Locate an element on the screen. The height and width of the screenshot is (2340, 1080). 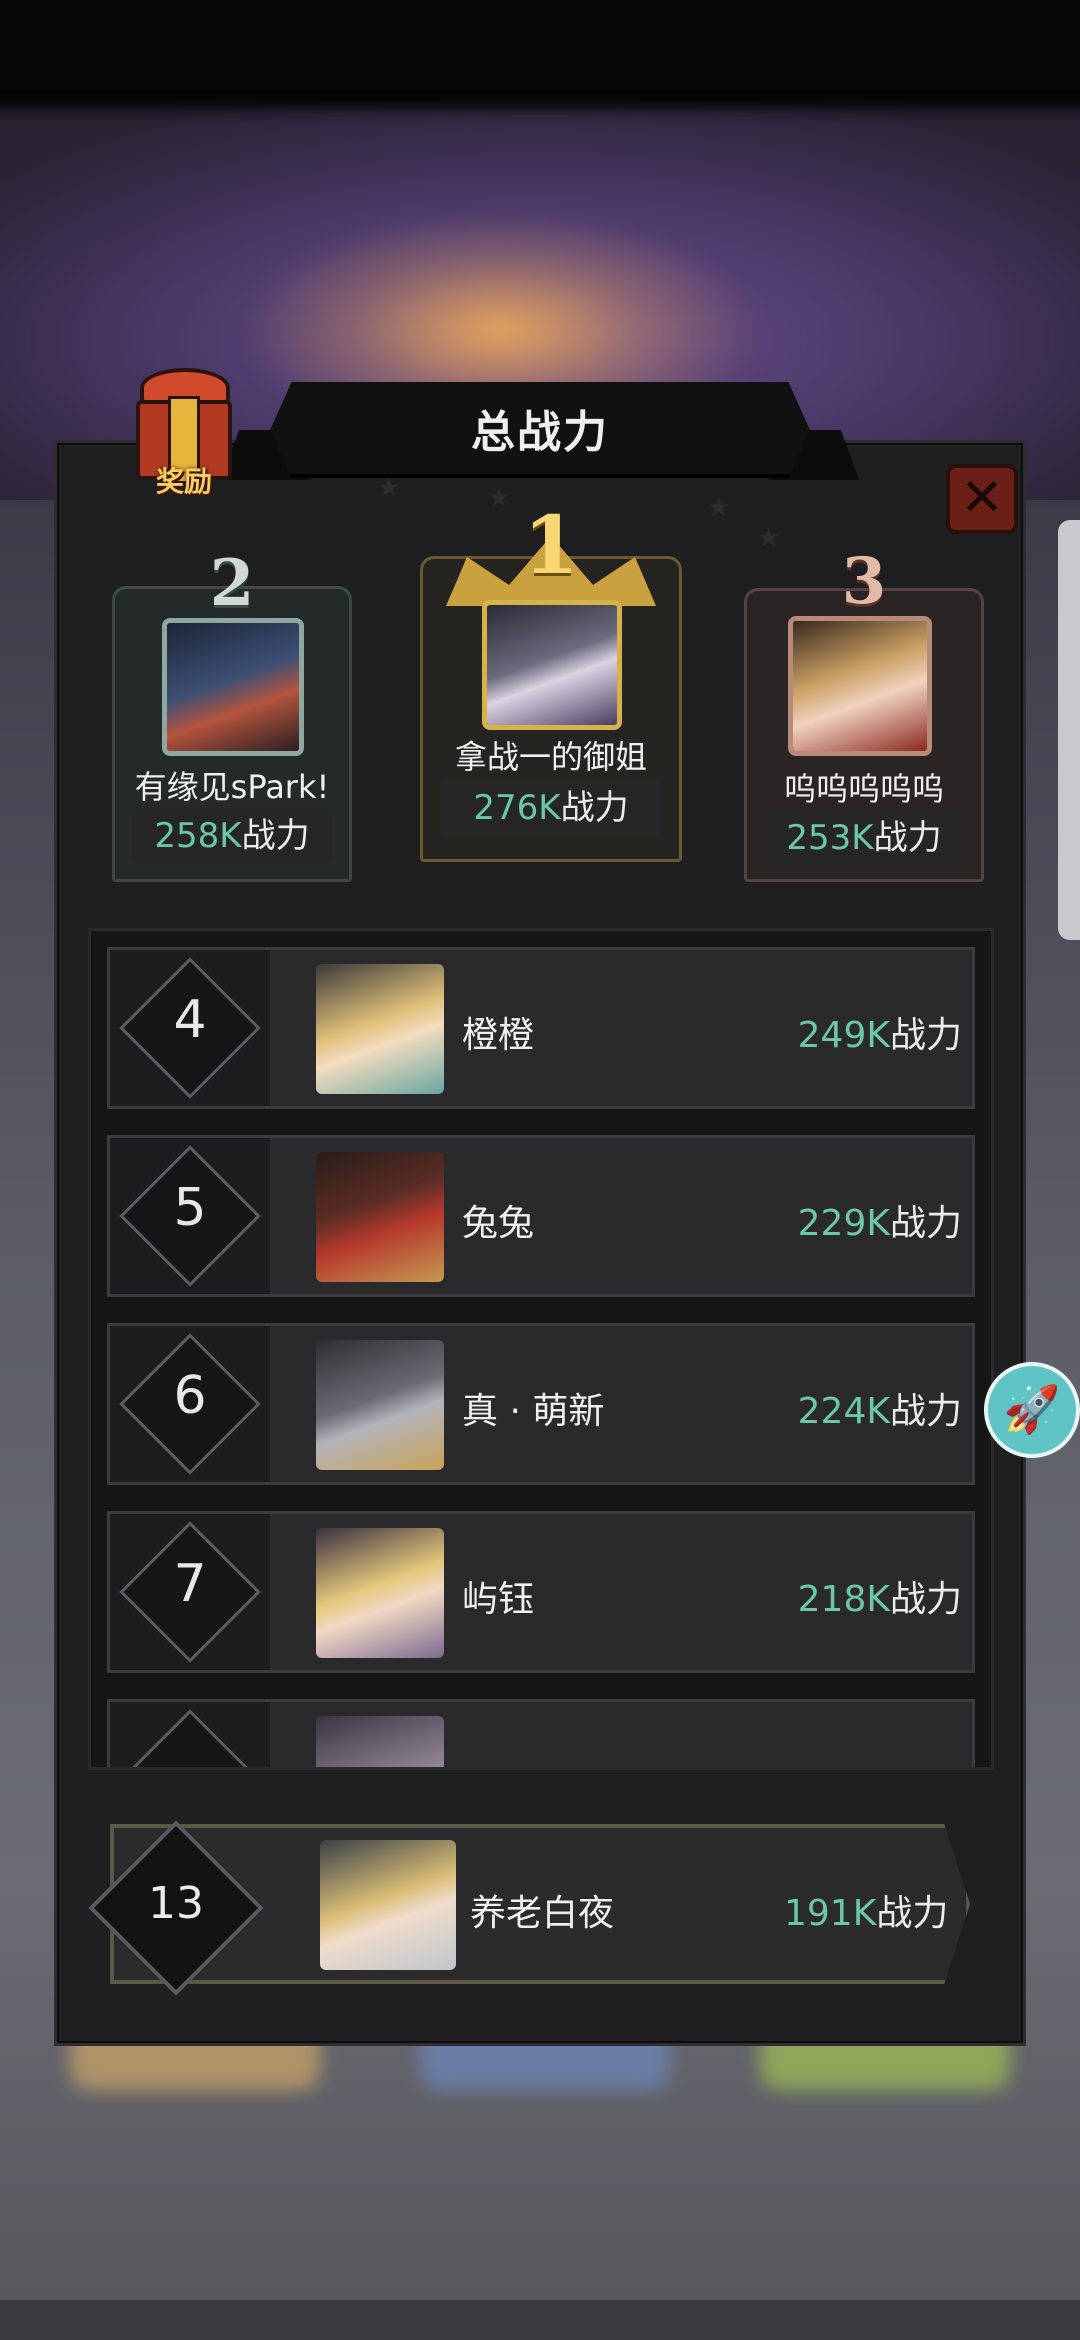
reward-button: 奖励 is located at coordinates (186, 430).